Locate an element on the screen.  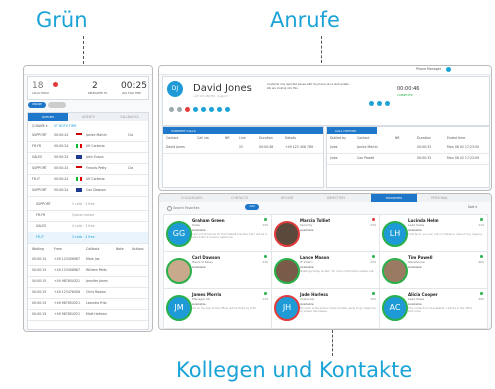
tab-directory: DIRECTORY is located at coordinates (336, 198).